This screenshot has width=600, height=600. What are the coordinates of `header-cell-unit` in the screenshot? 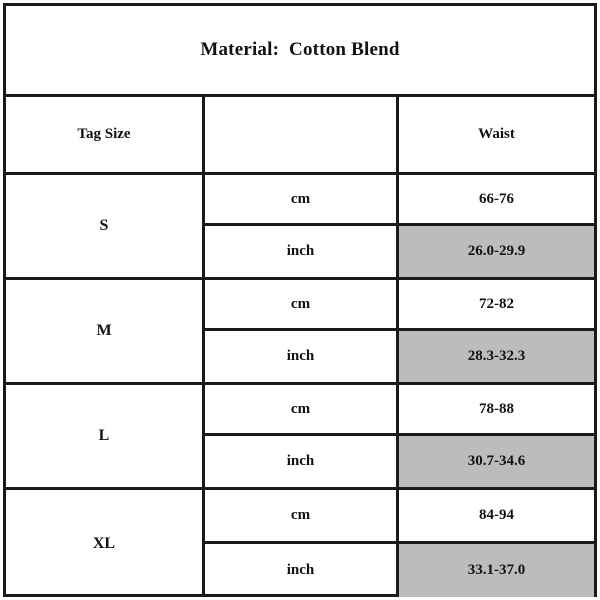 It's located at (302, 134).